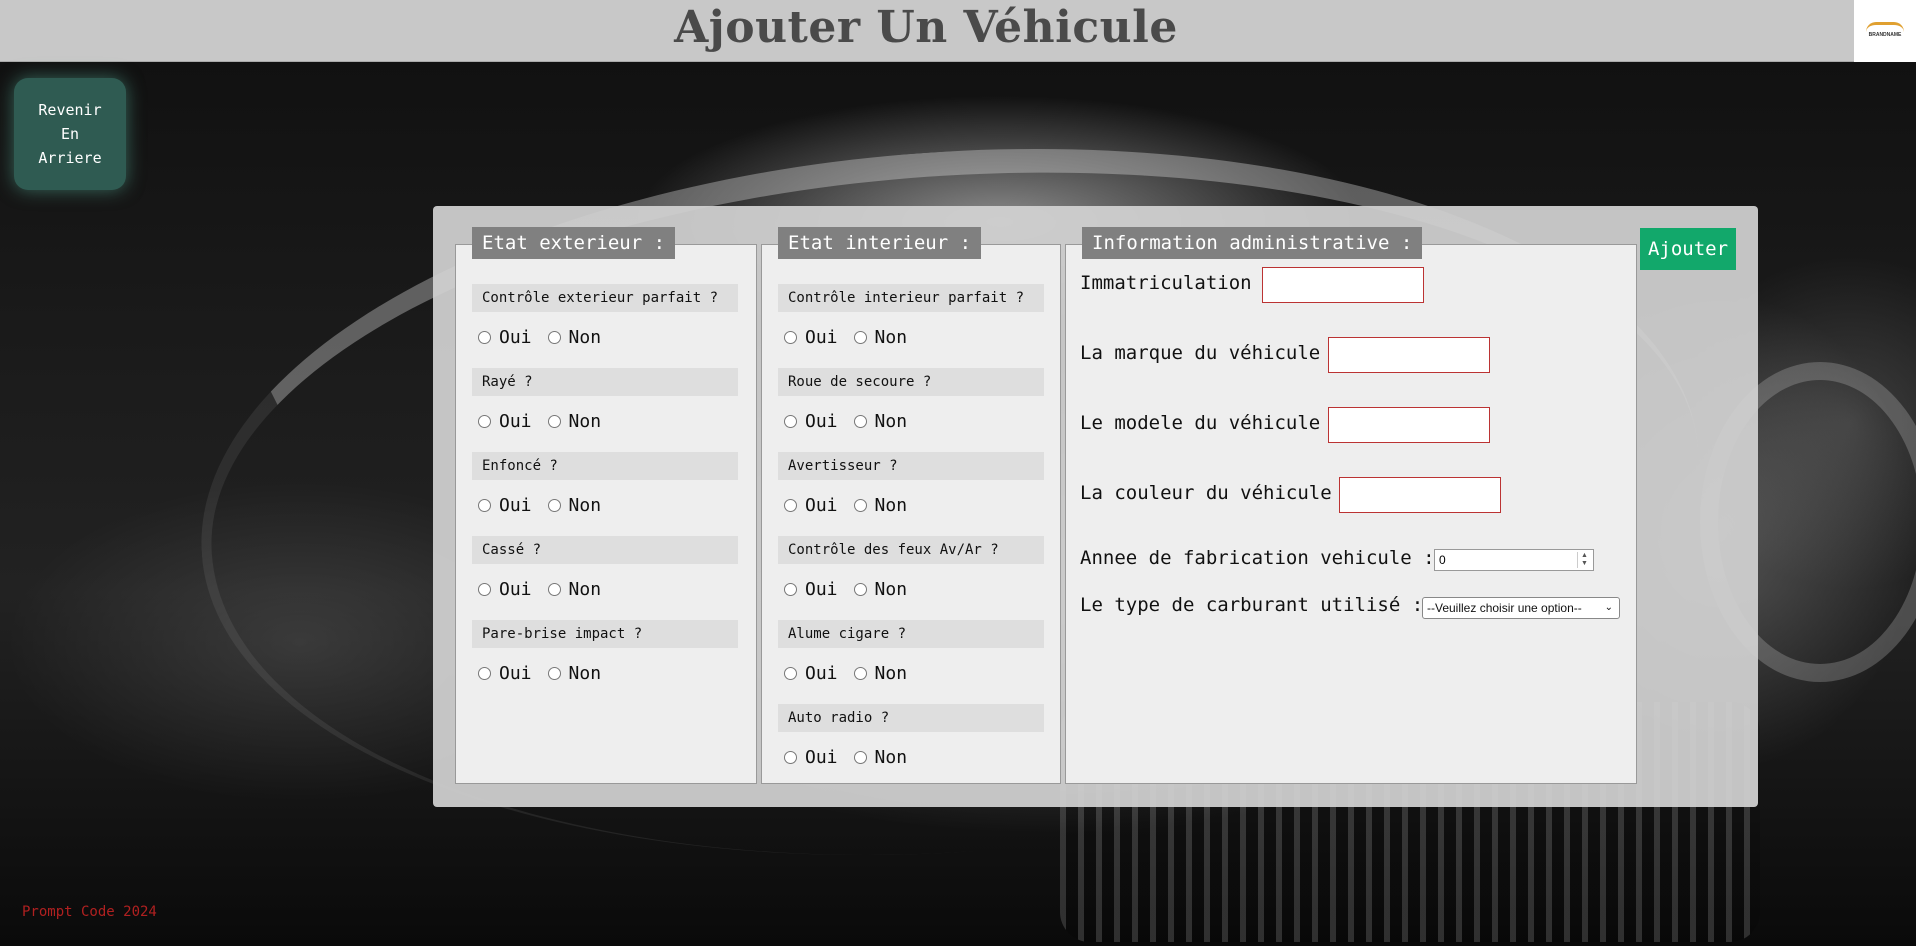  What do you see at coordinates (1409, 425) in the screenshot?
I see `modele-input` at bounding box center [1409, 425].